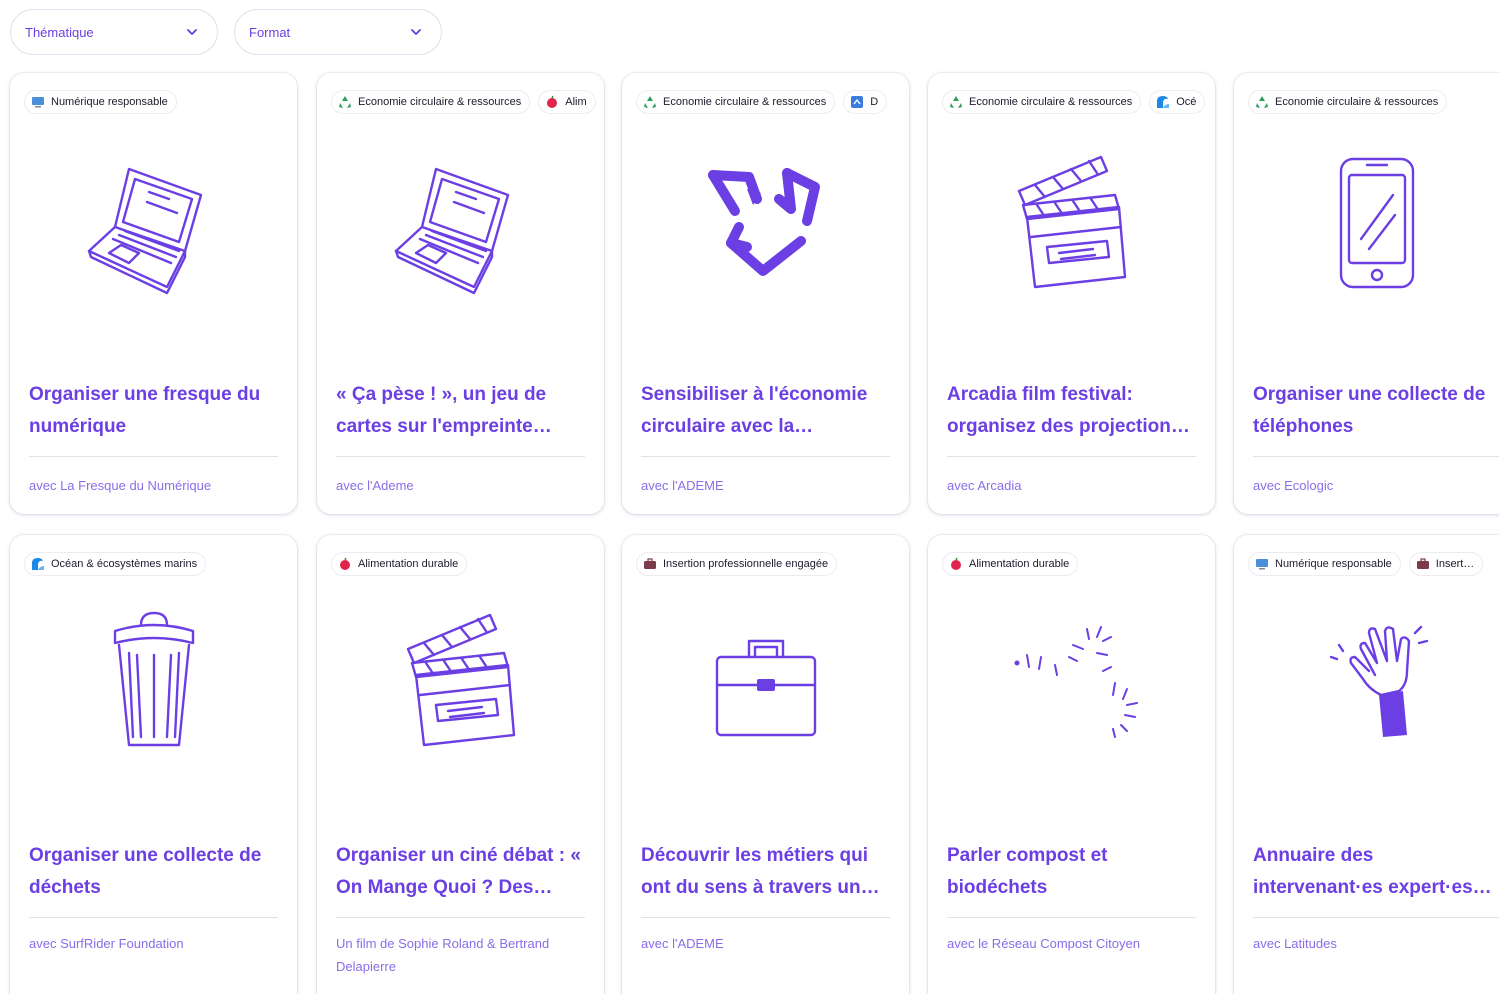 Image resolution: width=1499 pixels, height=994 pixels. I want to click on tag-list: Insertion professionnelle engagée, so click(772, 564).